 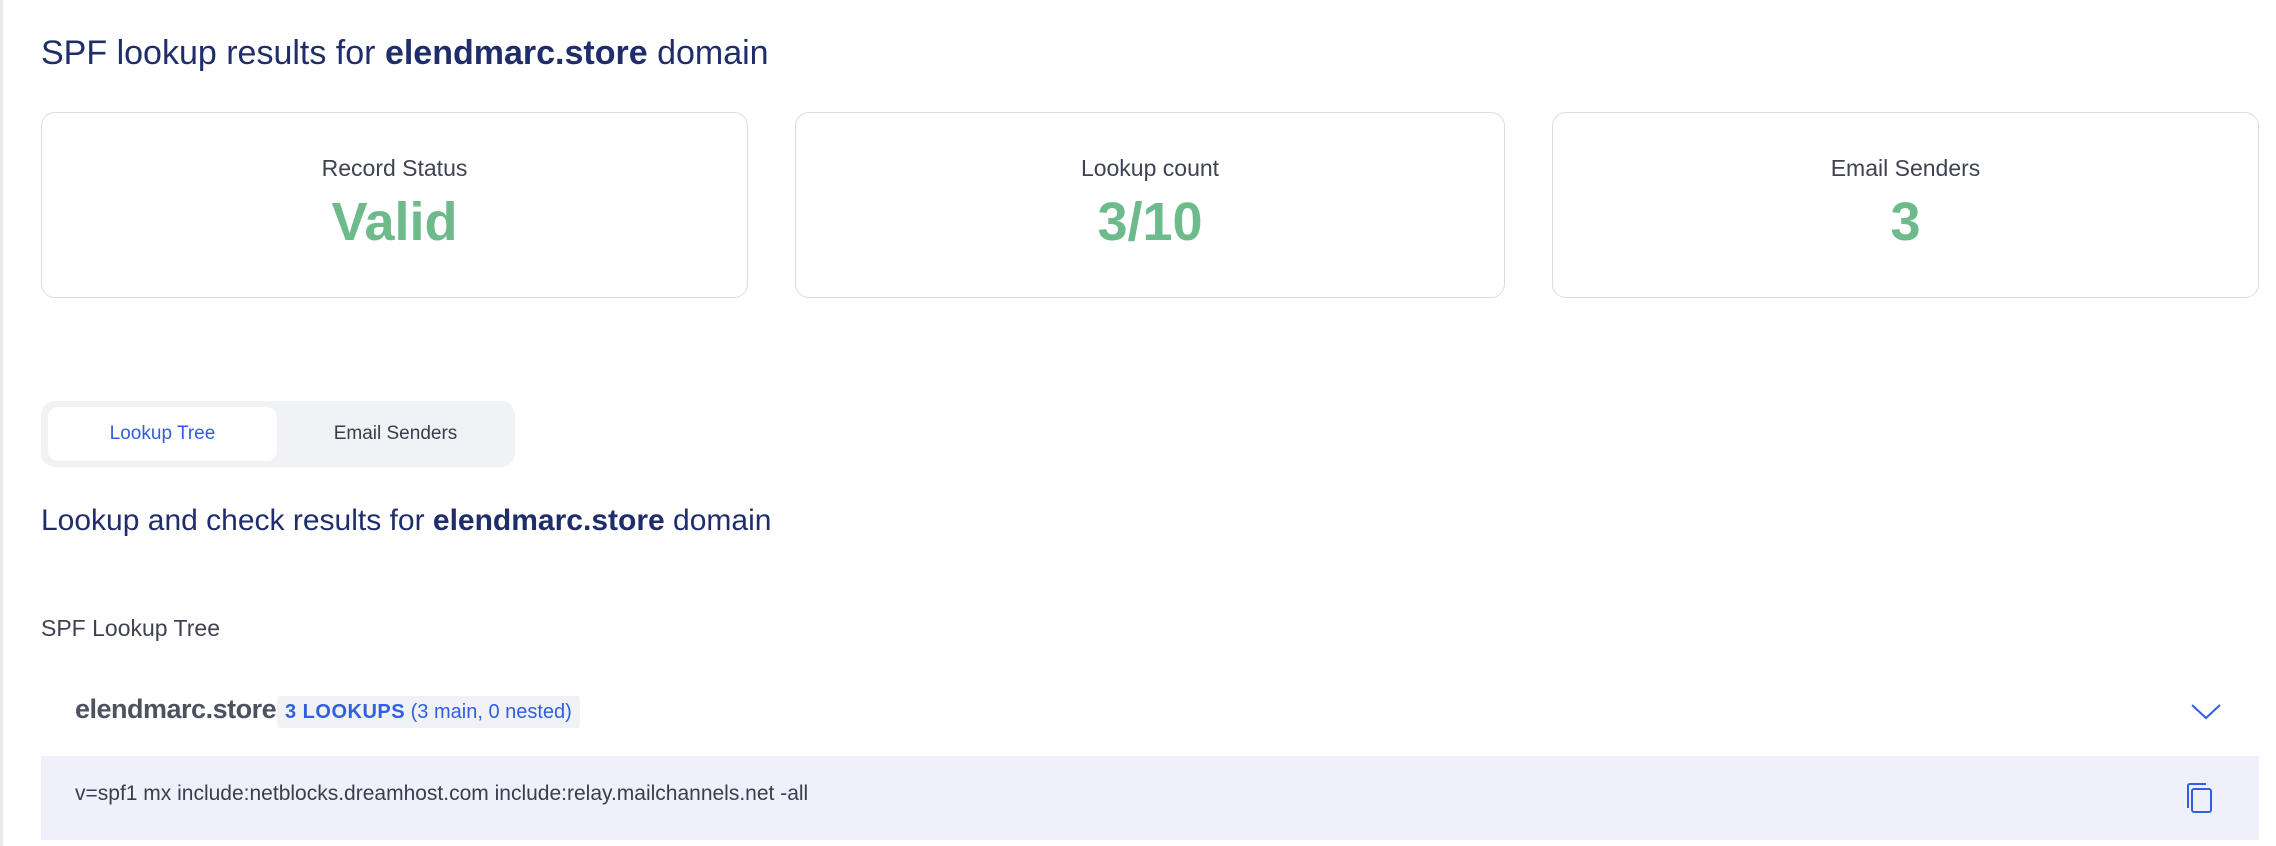 I want to click on record-status-value: Valid, so click(x=394, y=222).